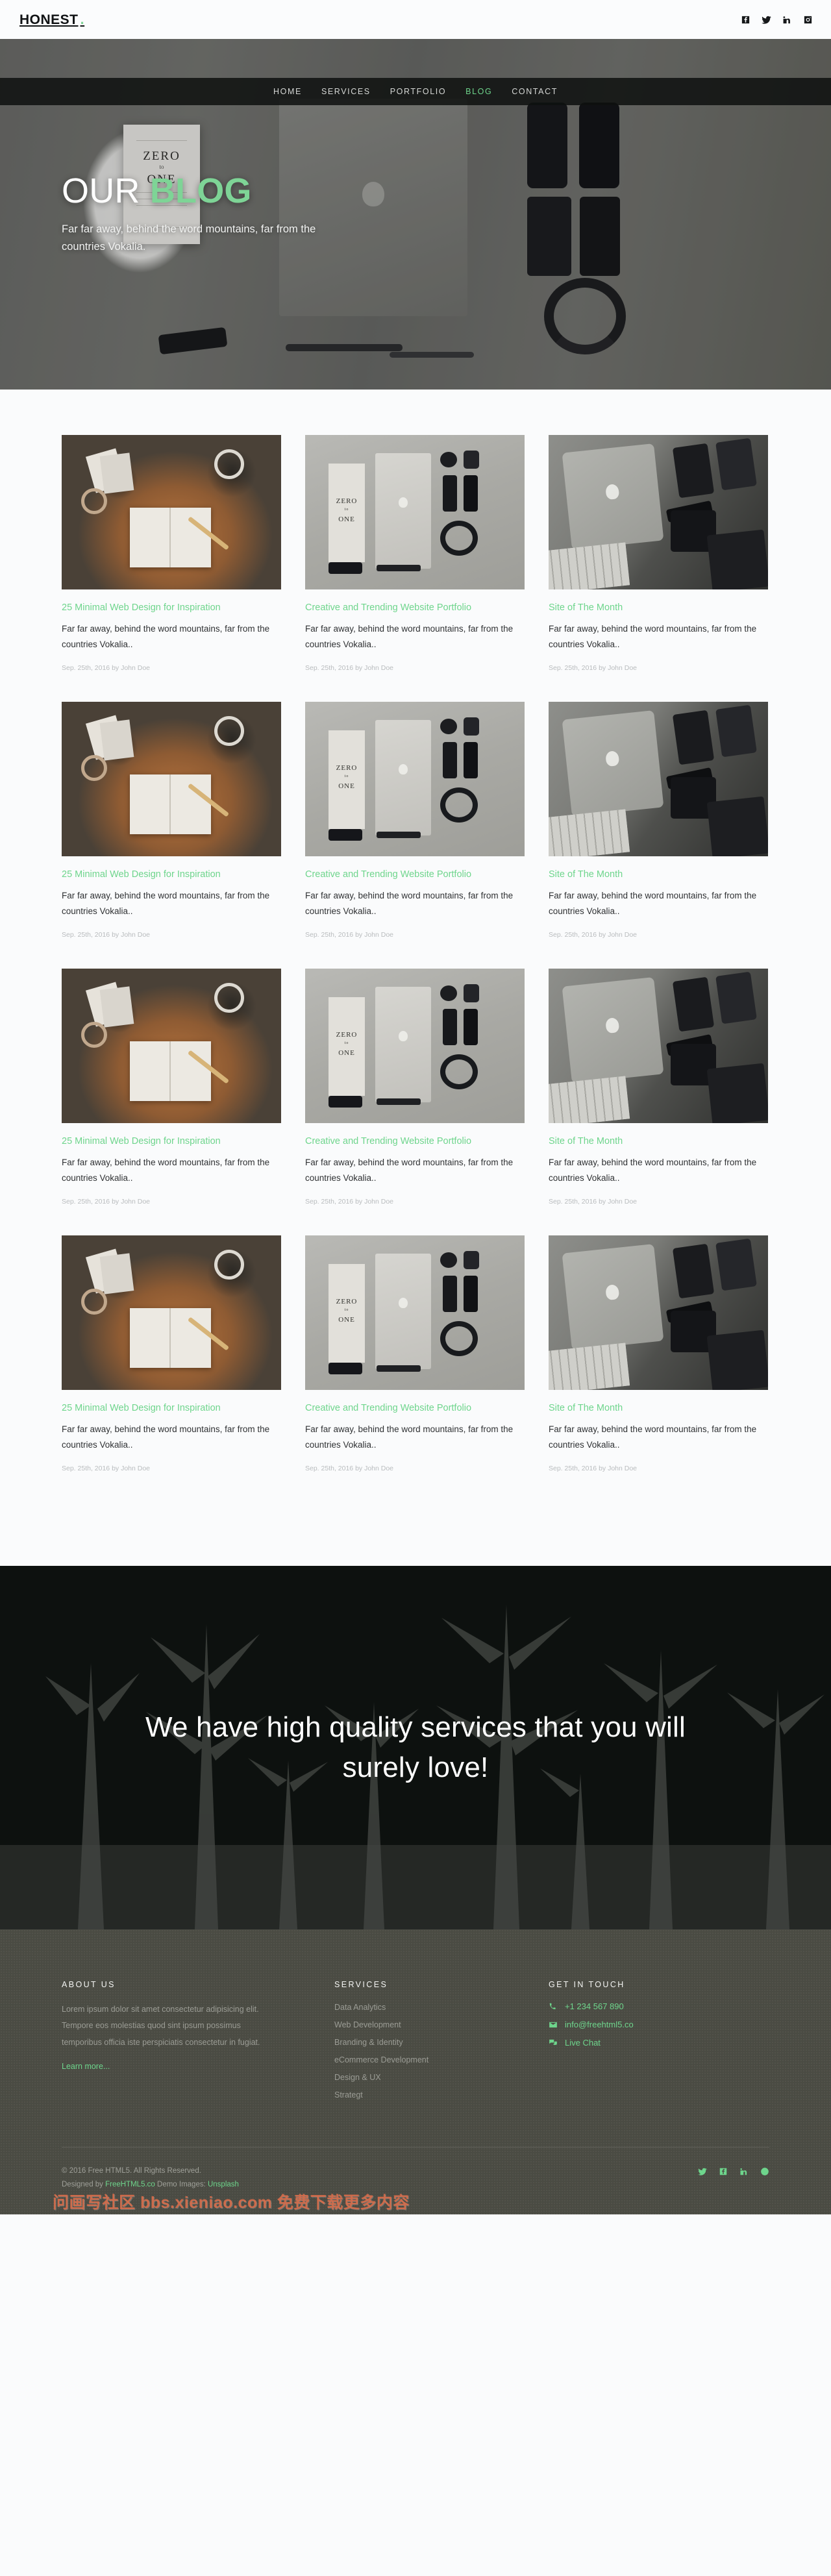 The image size is (831, 2576). What do you see at coordinates (130, 2184) in the screenshot?
I see `freehtml5-link: FreeHTML5.co` at bounding box center [130, 2184].